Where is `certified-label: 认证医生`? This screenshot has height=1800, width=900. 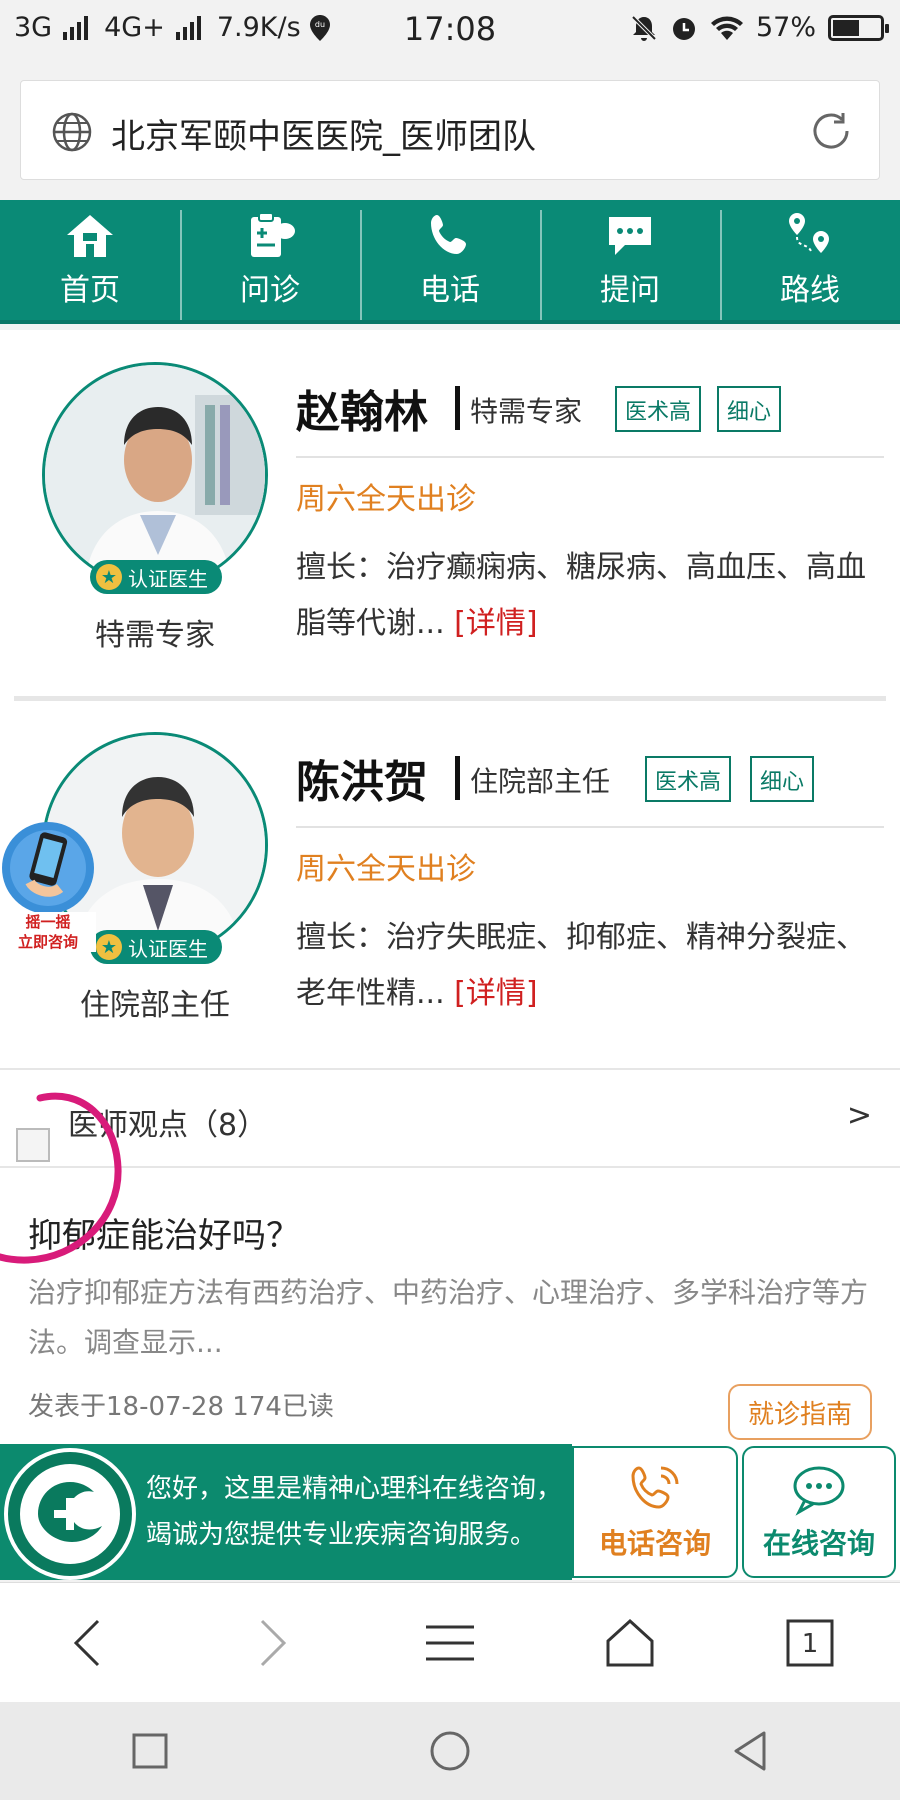
certified-label: 认证医生 is located at coordinates (168, 948).